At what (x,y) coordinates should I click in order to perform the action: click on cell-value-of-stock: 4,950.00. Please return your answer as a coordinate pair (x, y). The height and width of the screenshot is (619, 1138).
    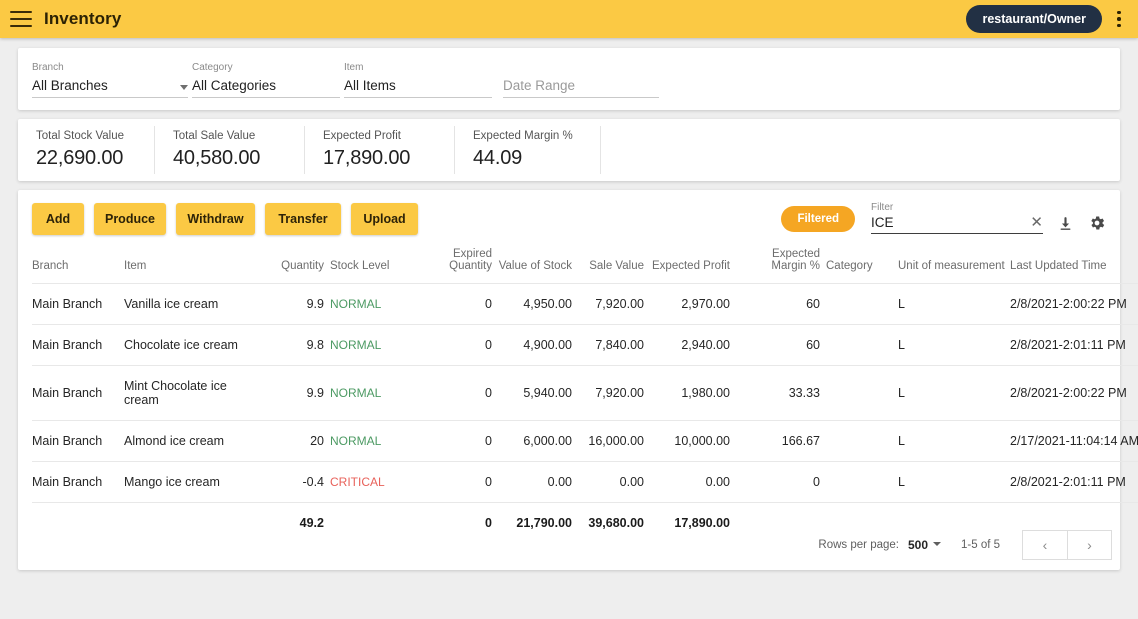
    Looking at the image, I should click on (538, 304).